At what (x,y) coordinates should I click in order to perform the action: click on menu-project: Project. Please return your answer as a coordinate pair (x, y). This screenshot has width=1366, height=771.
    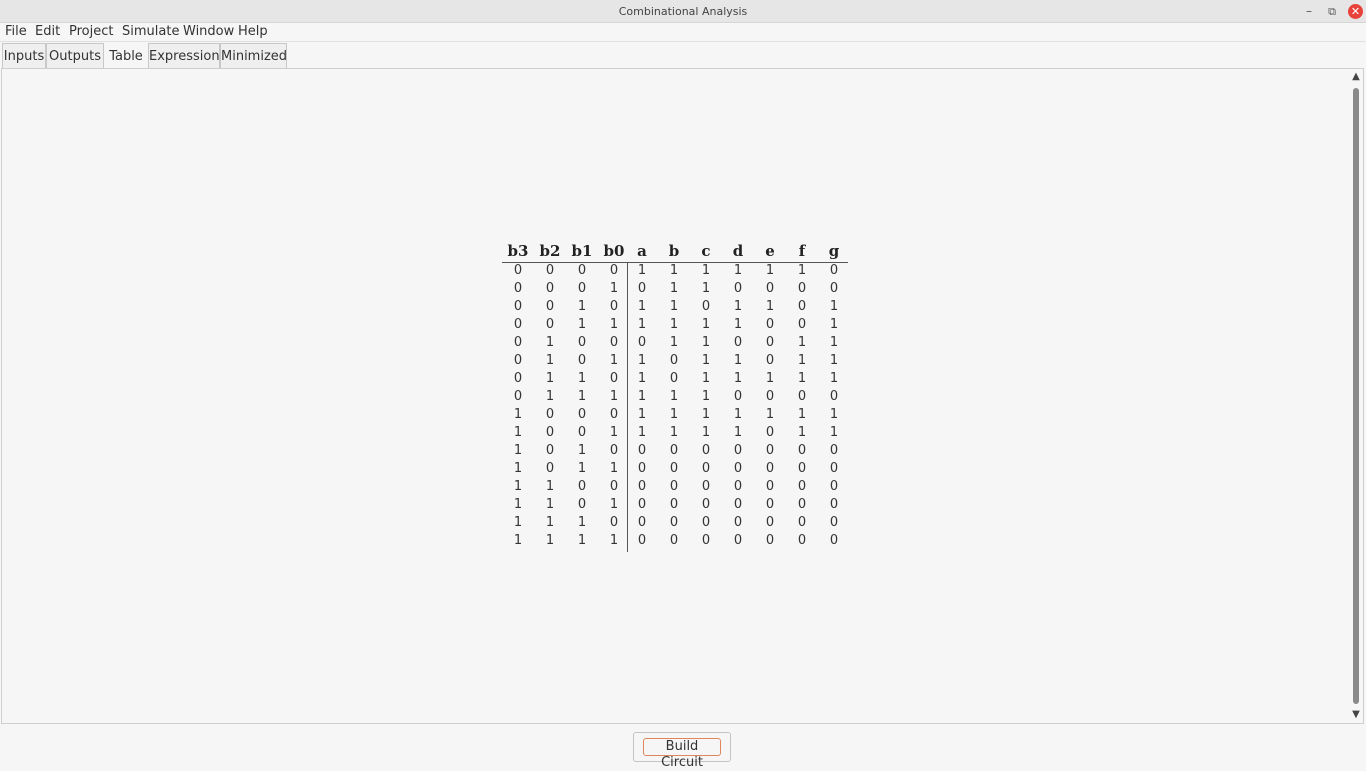
    Looking at the image, I should click on (91, 32).